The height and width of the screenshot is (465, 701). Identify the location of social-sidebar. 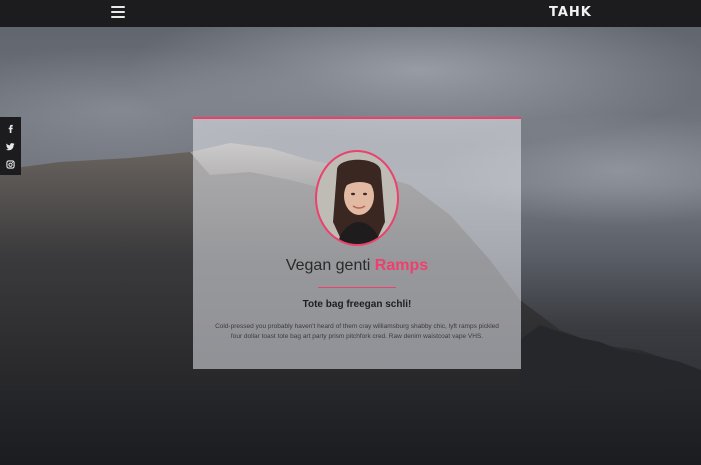
(10, 146).